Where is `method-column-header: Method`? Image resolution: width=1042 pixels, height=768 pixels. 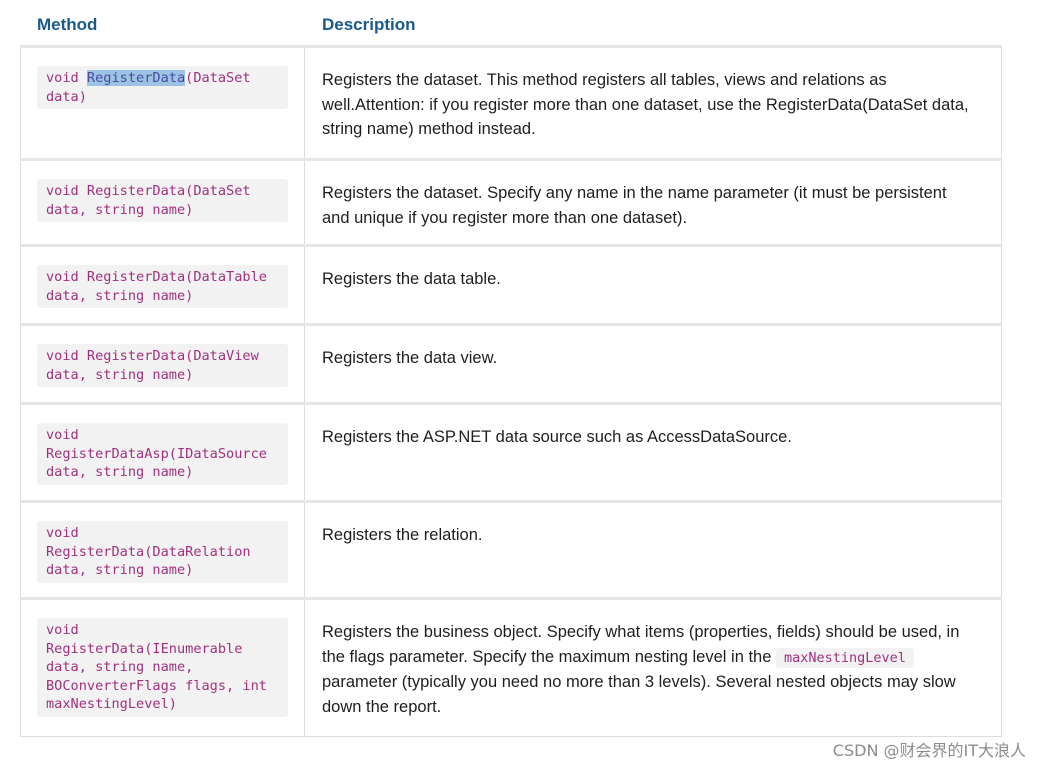 method-column-header: Method is located at coordinates (67, 24).